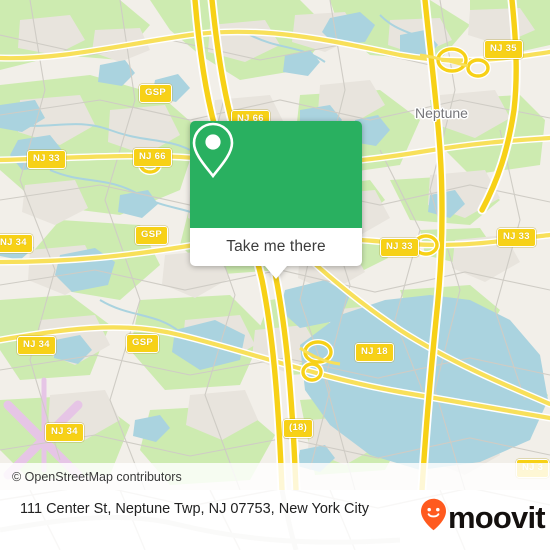 The image size is (550, 550). What do you see at coordinates (433, 517) in the screenshot?
I see `moovit-pin-smile-icon` at bounding box center [433, 517].